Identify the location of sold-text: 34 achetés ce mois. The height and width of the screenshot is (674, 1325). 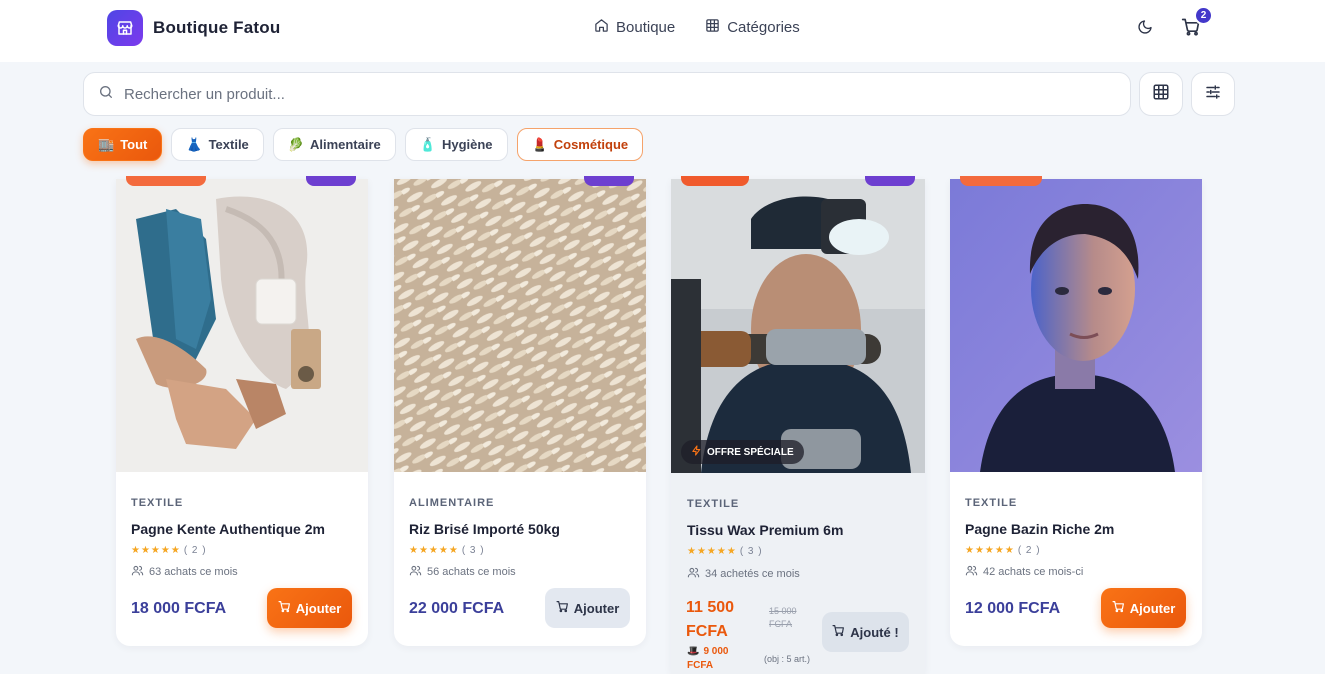
(752, 574).